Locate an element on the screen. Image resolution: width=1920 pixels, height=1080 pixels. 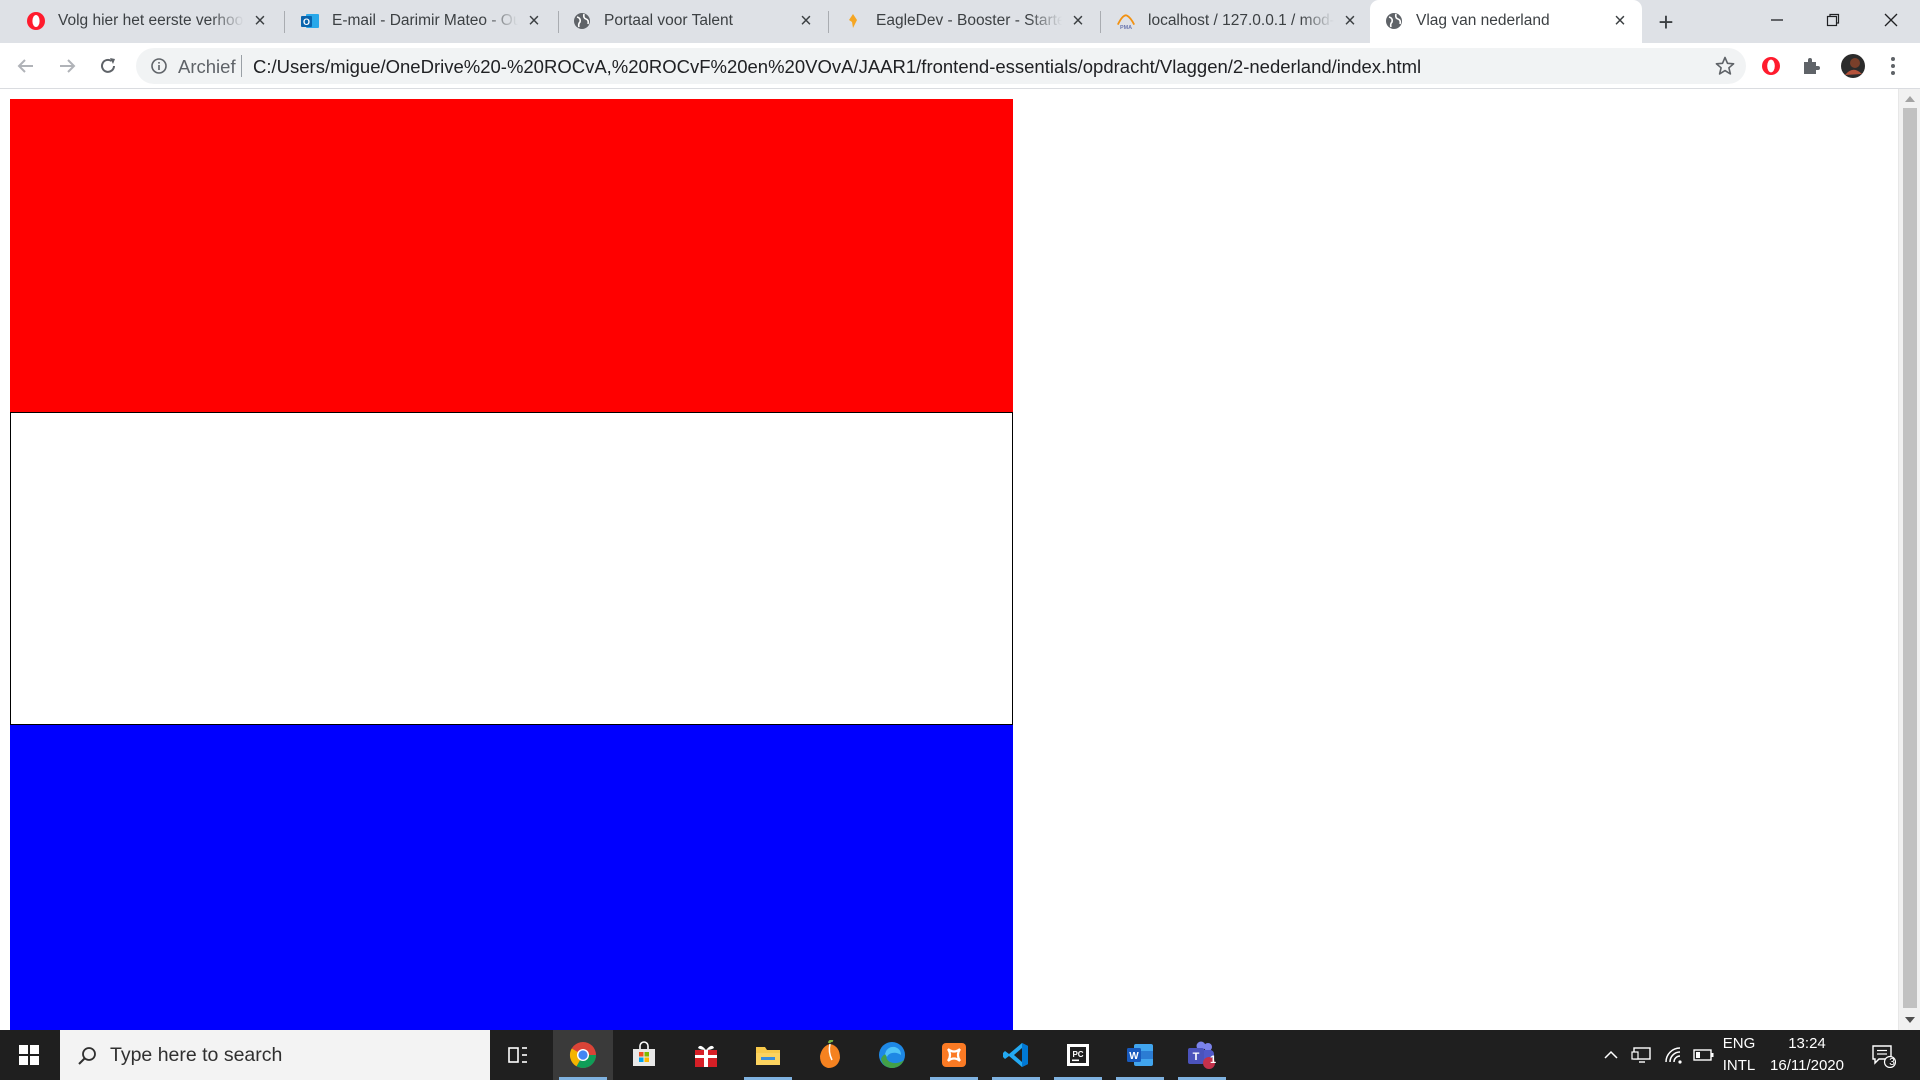
tab-eagledev: EagleDev - Booster - Starter × is located at coordinates (965, 21).